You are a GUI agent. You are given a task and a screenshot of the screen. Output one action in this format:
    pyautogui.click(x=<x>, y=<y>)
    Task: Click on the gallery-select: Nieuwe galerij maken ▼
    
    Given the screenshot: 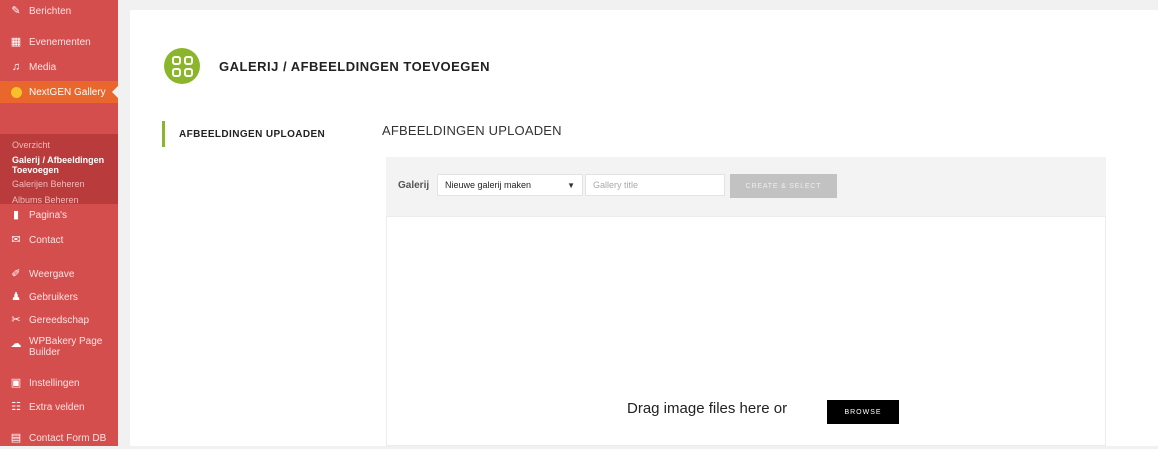 What is the action you would take?
    pyautogui.click(x=510, y=185)
    